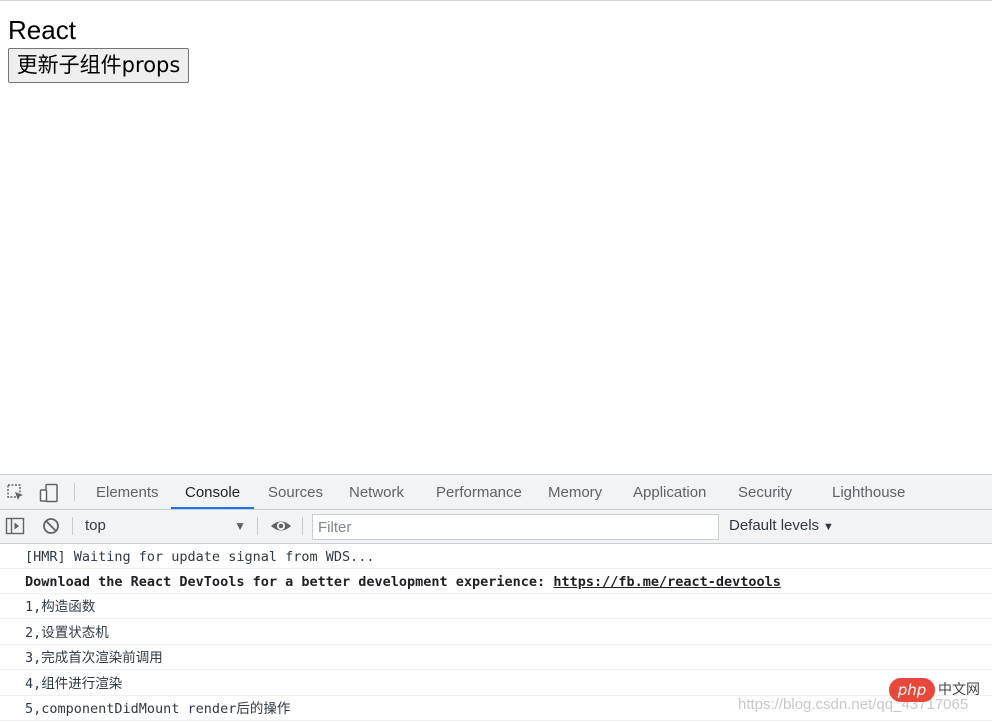 This screenshot has width=992, height=723. What do you see at coordinates (95, 525) in the screenshot?
I see `context-value: top` at bounding box center [95, 525].